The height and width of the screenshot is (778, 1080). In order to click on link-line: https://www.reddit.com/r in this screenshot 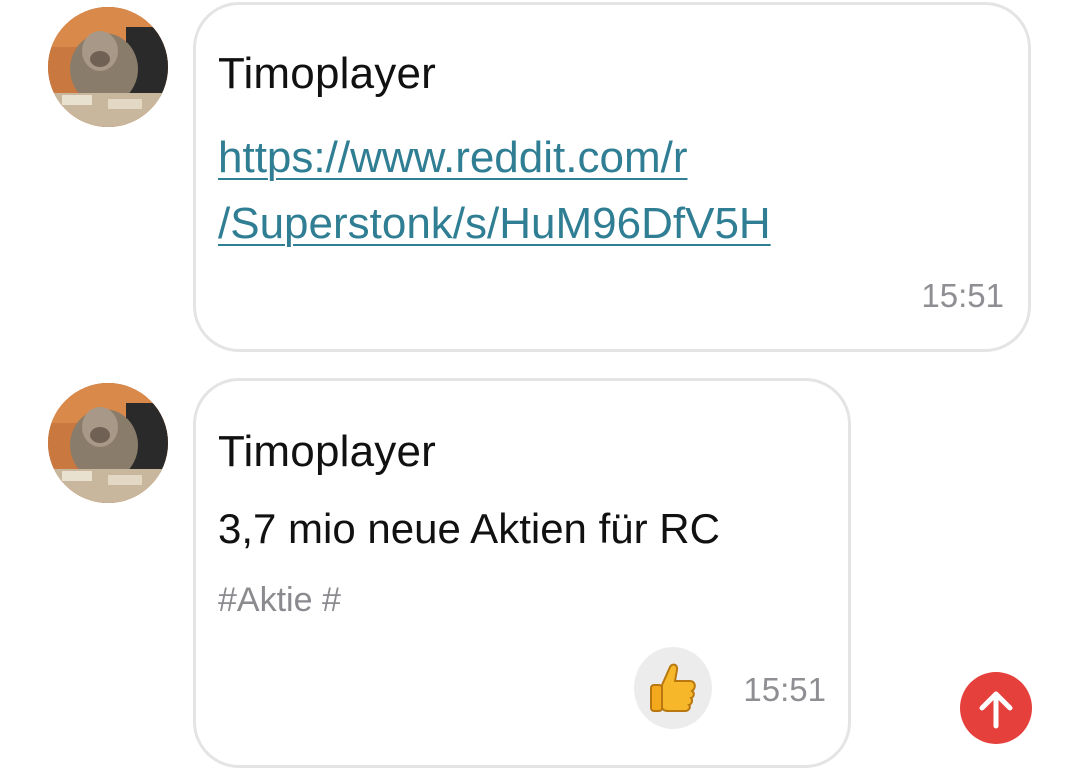, I will do `click(453, 157)`.